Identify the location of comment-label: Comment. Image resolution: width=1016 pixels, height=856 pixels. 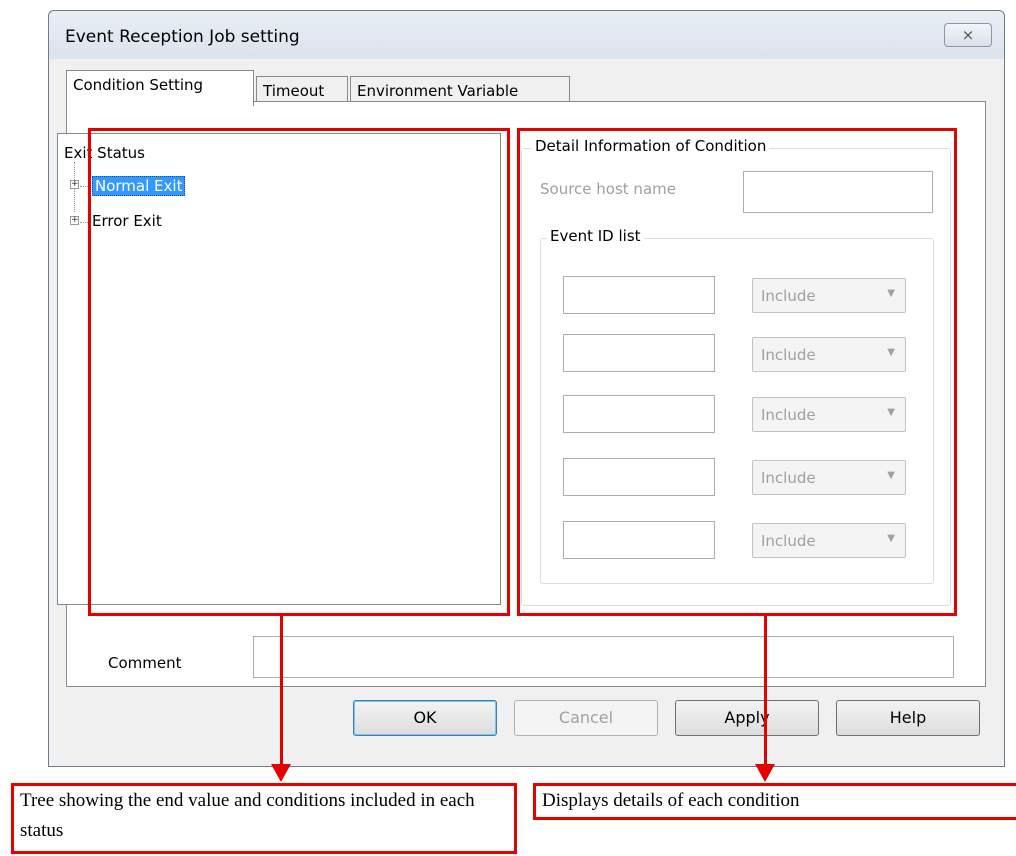
(145, 663).